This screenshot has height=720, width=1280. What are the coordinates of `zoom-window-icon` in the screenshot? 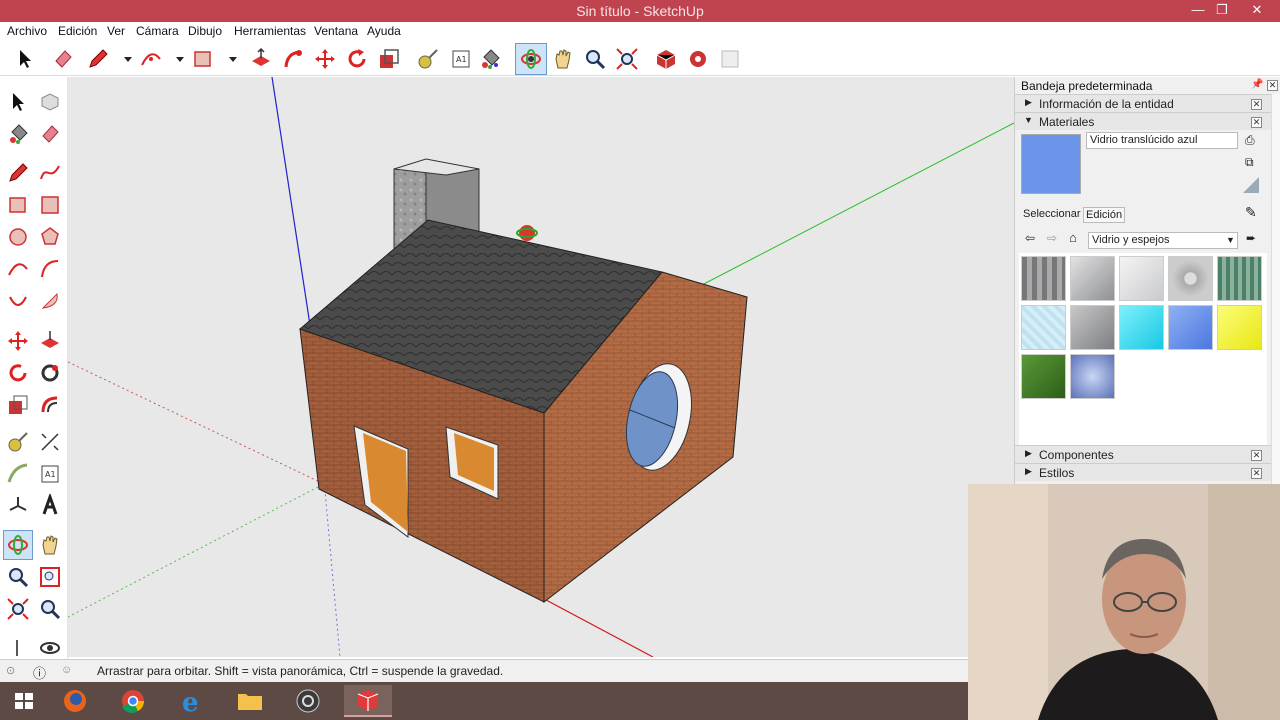 It's located at (50, 577).